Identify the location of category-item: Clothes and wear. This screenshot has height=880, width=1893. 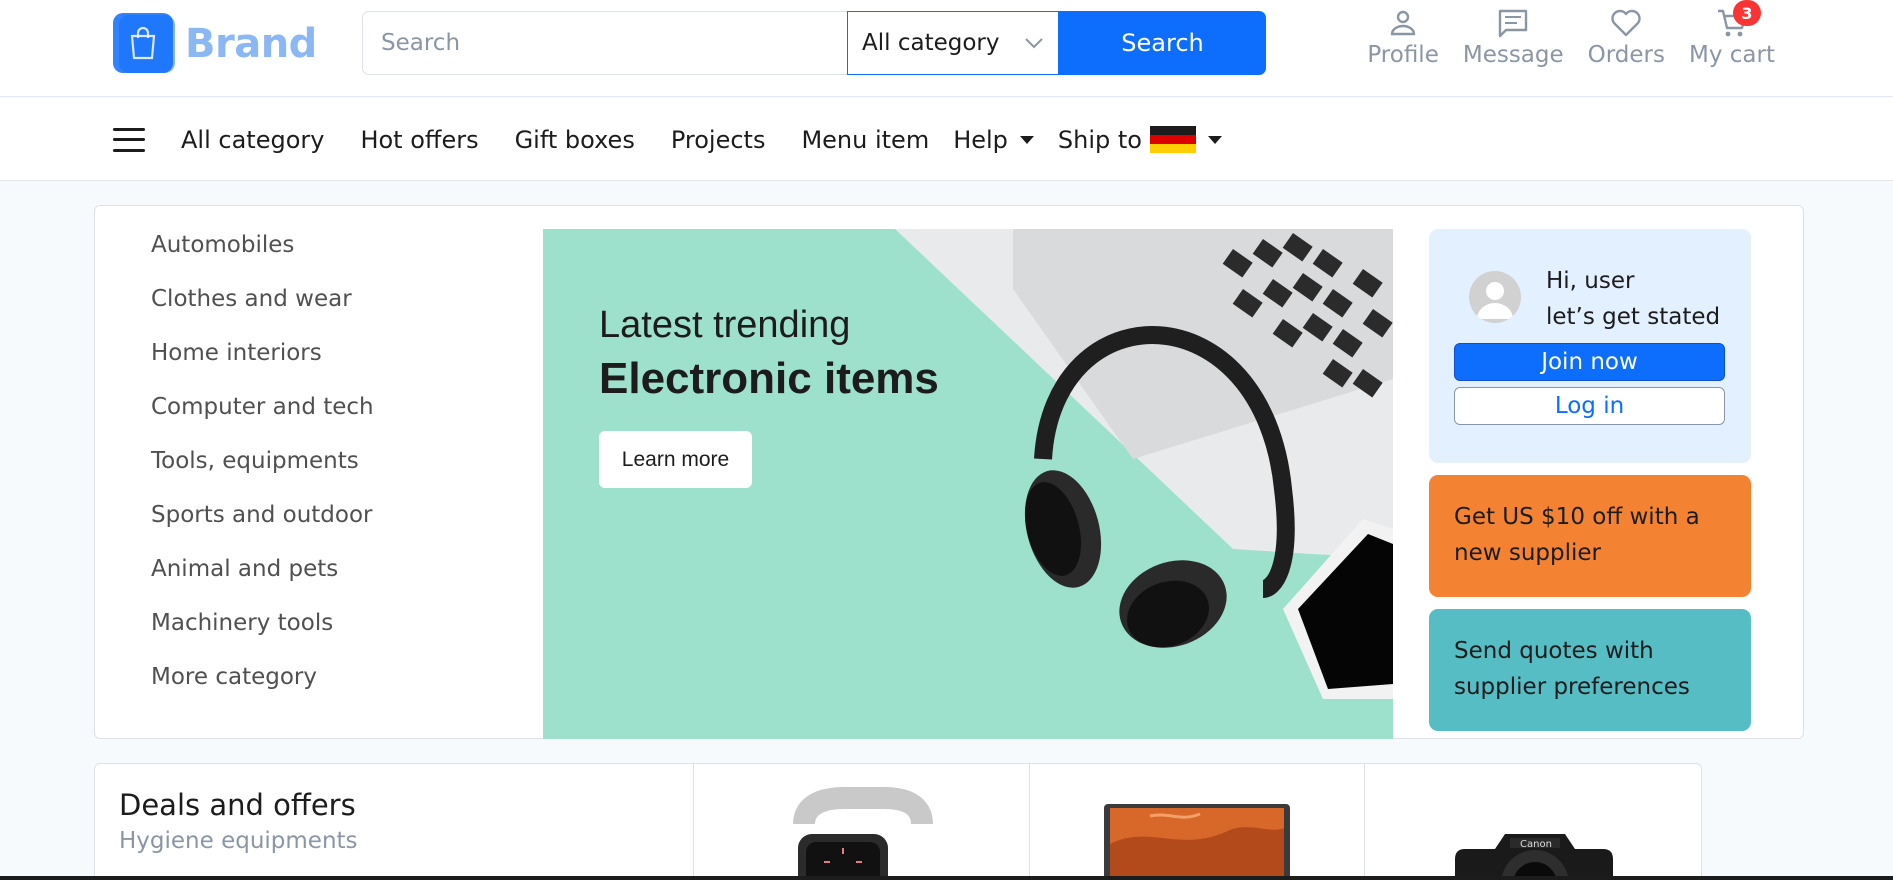
(305, 299).